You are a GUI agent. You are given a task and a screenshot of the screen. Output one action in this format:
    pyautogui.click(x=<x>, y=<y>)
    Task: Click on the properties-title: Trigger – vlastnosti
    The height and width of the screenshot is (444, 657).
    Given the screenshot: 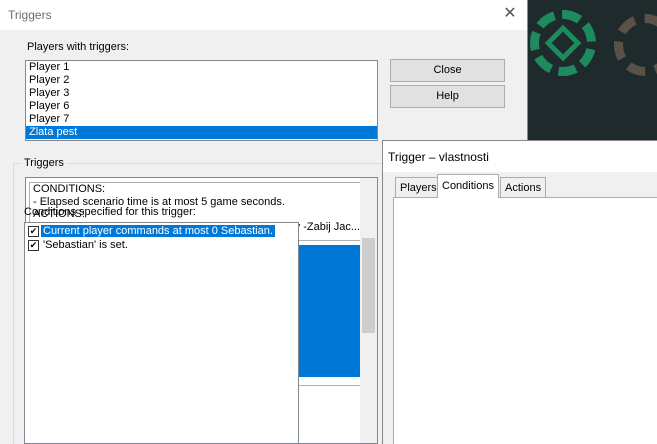 What is the action you would take?
    pyautogui.click(x=438, y=157)
    